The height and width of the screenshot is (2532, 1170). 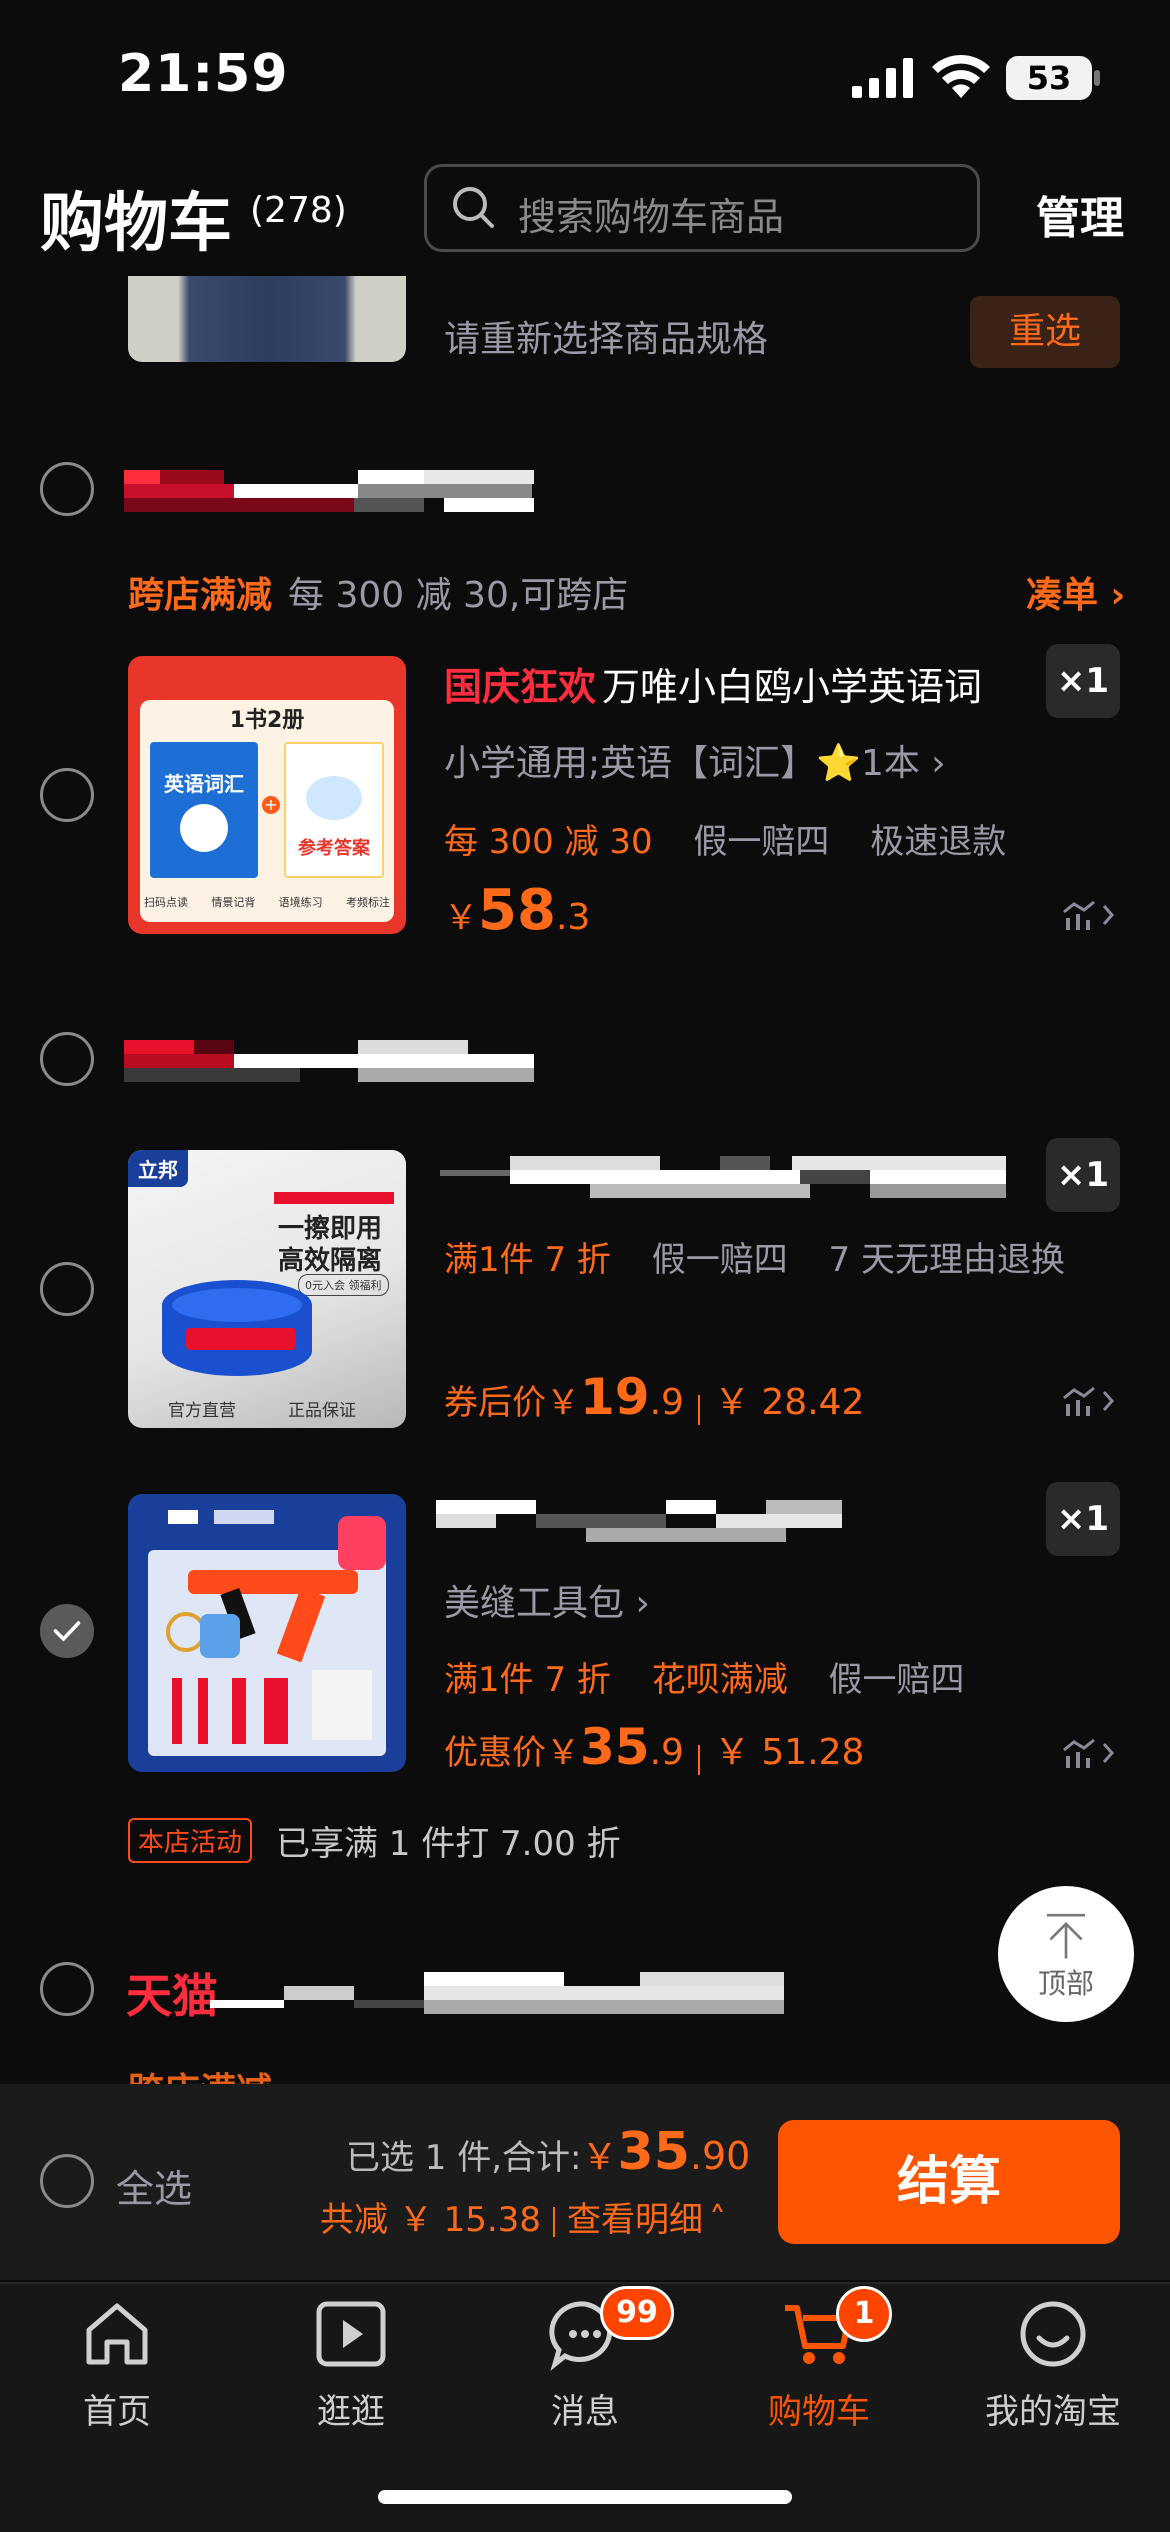 I want to click on page-title: 购物车, so click(x=136, y=224).